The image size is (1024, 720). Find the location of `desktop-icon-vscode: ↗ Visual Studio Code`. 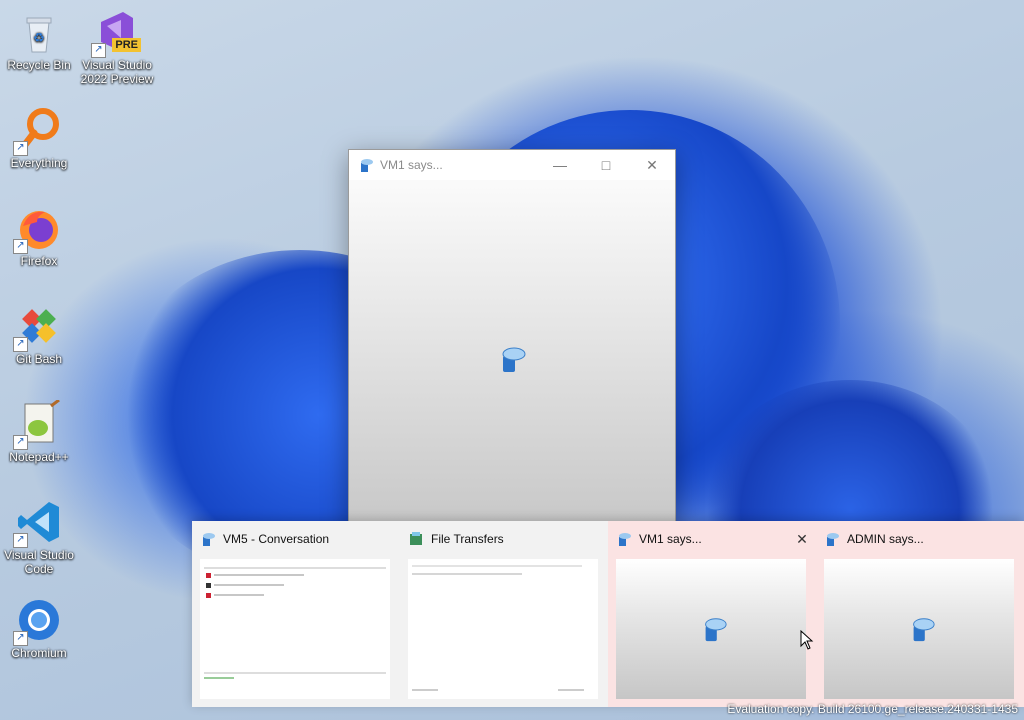

desktop-icon-vscode: ↗ Visual Studio Code is located at coordinates (39, 537).